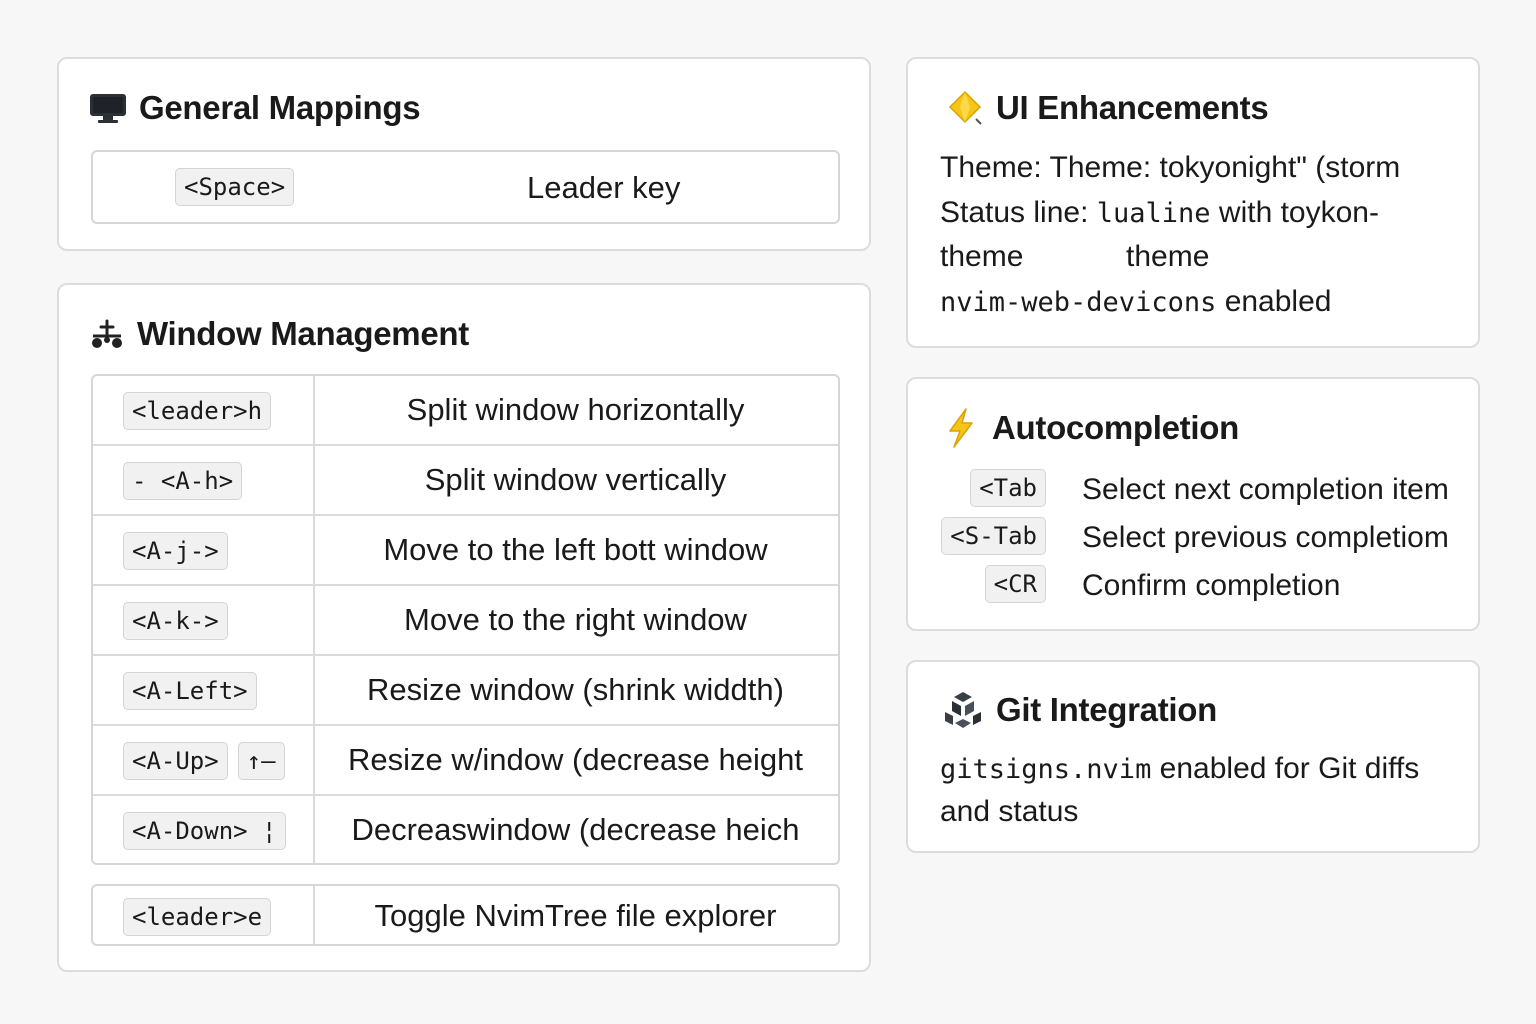 The width and height of the screenshot is (1536, 1024). I want to click on mapping-key: <A-j->, so click(175, 551).